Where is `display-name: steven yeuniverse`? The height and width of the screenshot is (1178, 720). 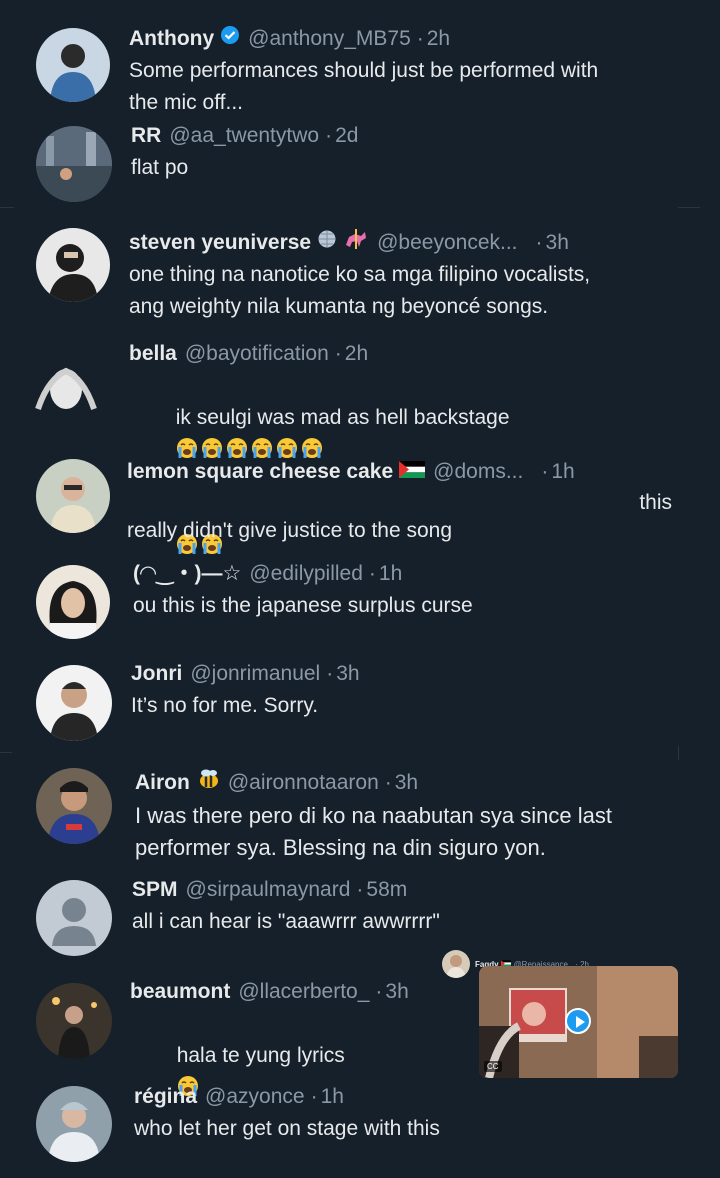
display-name: steven yeuniverse is located at coordinates (220, 243).